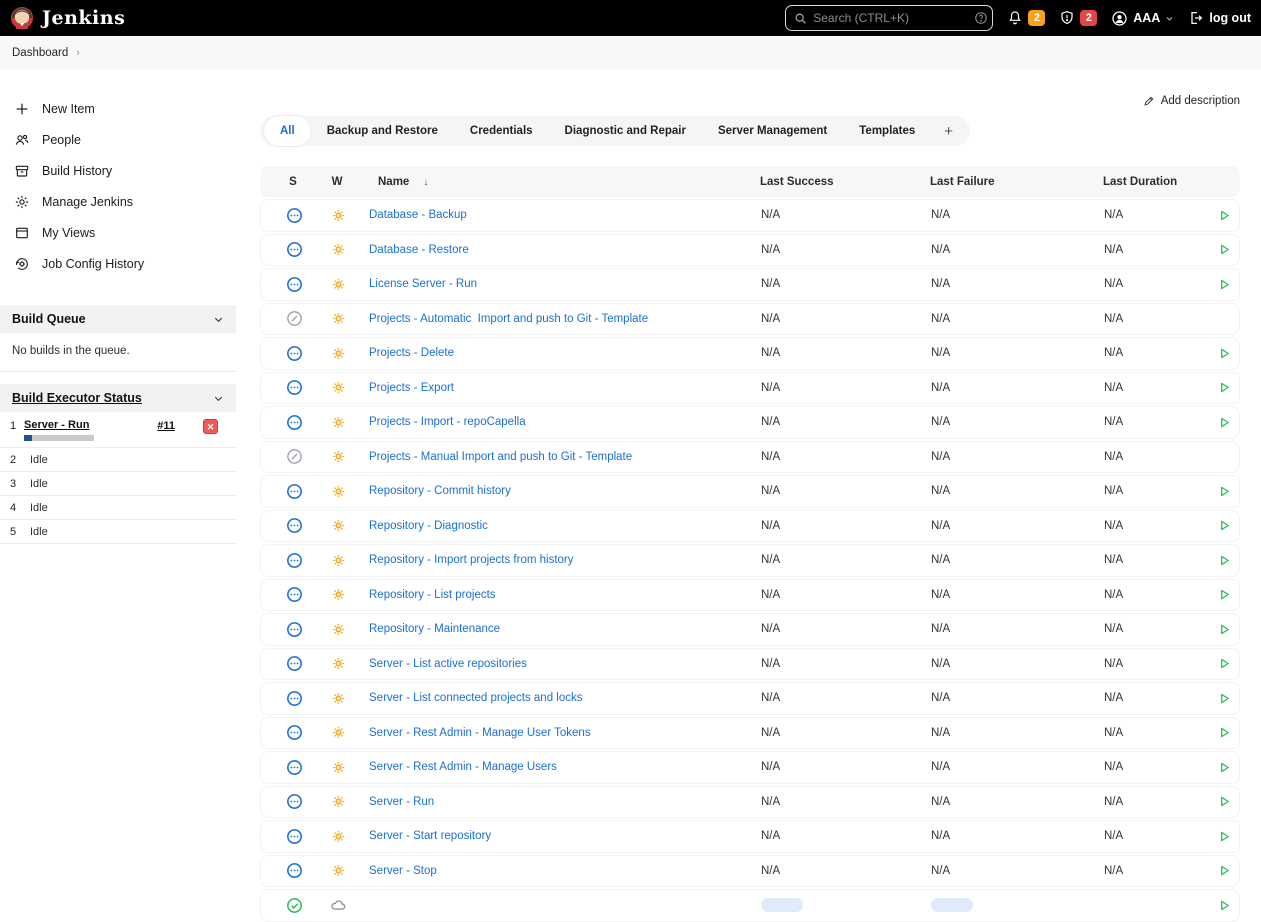 The width and height of the screenshot is (1261, 922). What do you see at coordinates (118, 232) in the screenshot?
I see `sidebar-item-my-views: My Views` at bounding box center [118, 232].